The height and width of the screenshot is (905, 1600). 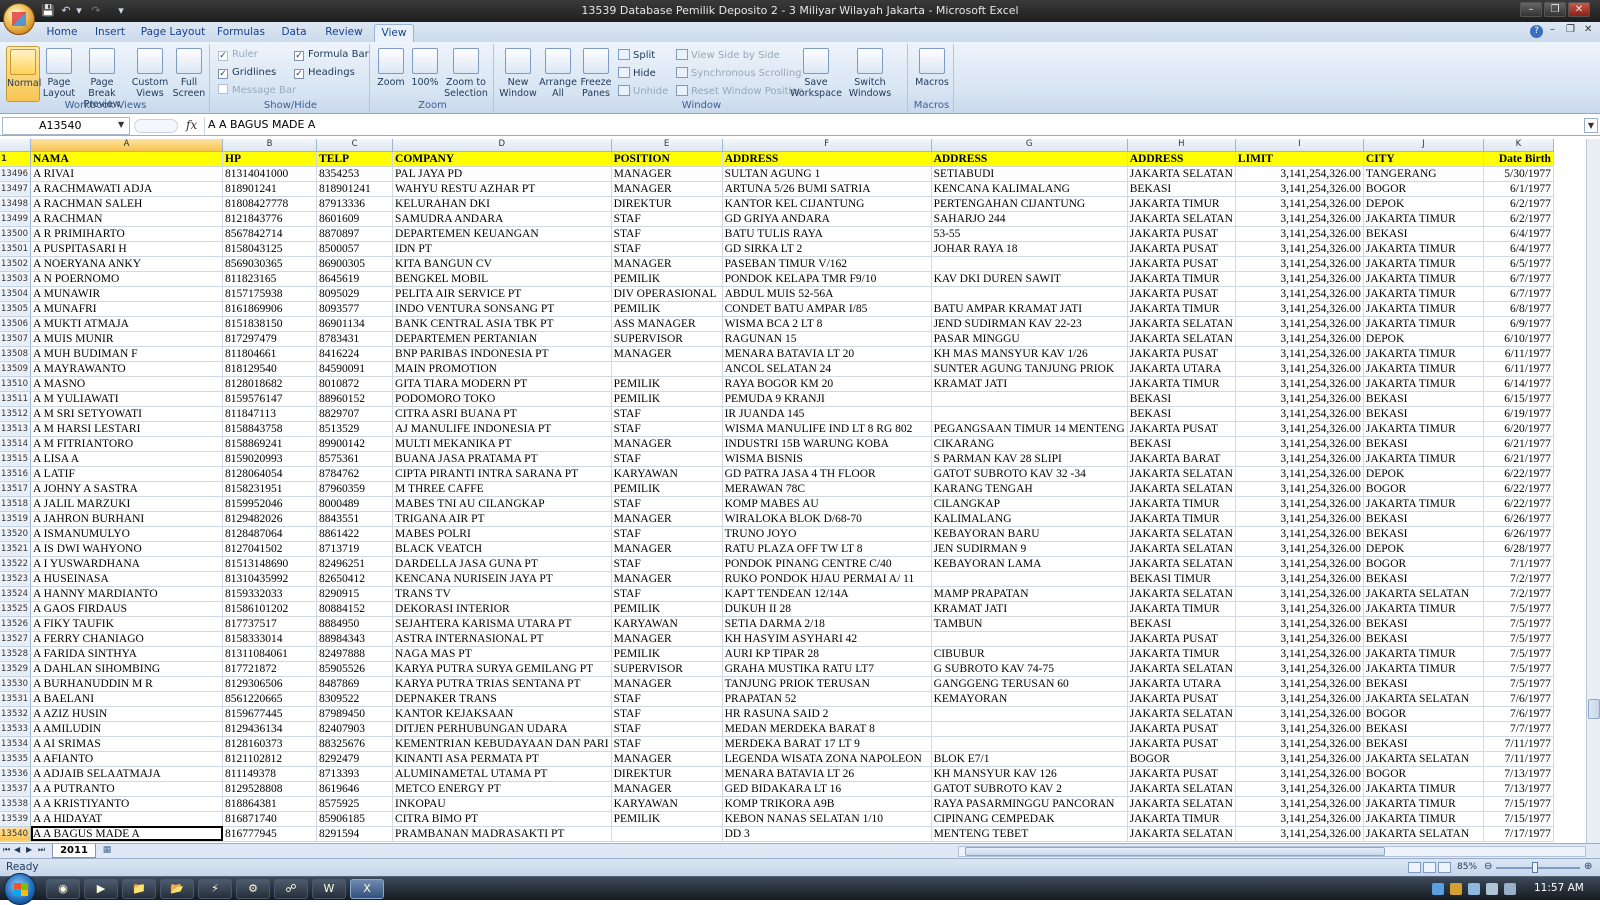 I want to click on select-all-corner, so click(x=16, y=145).